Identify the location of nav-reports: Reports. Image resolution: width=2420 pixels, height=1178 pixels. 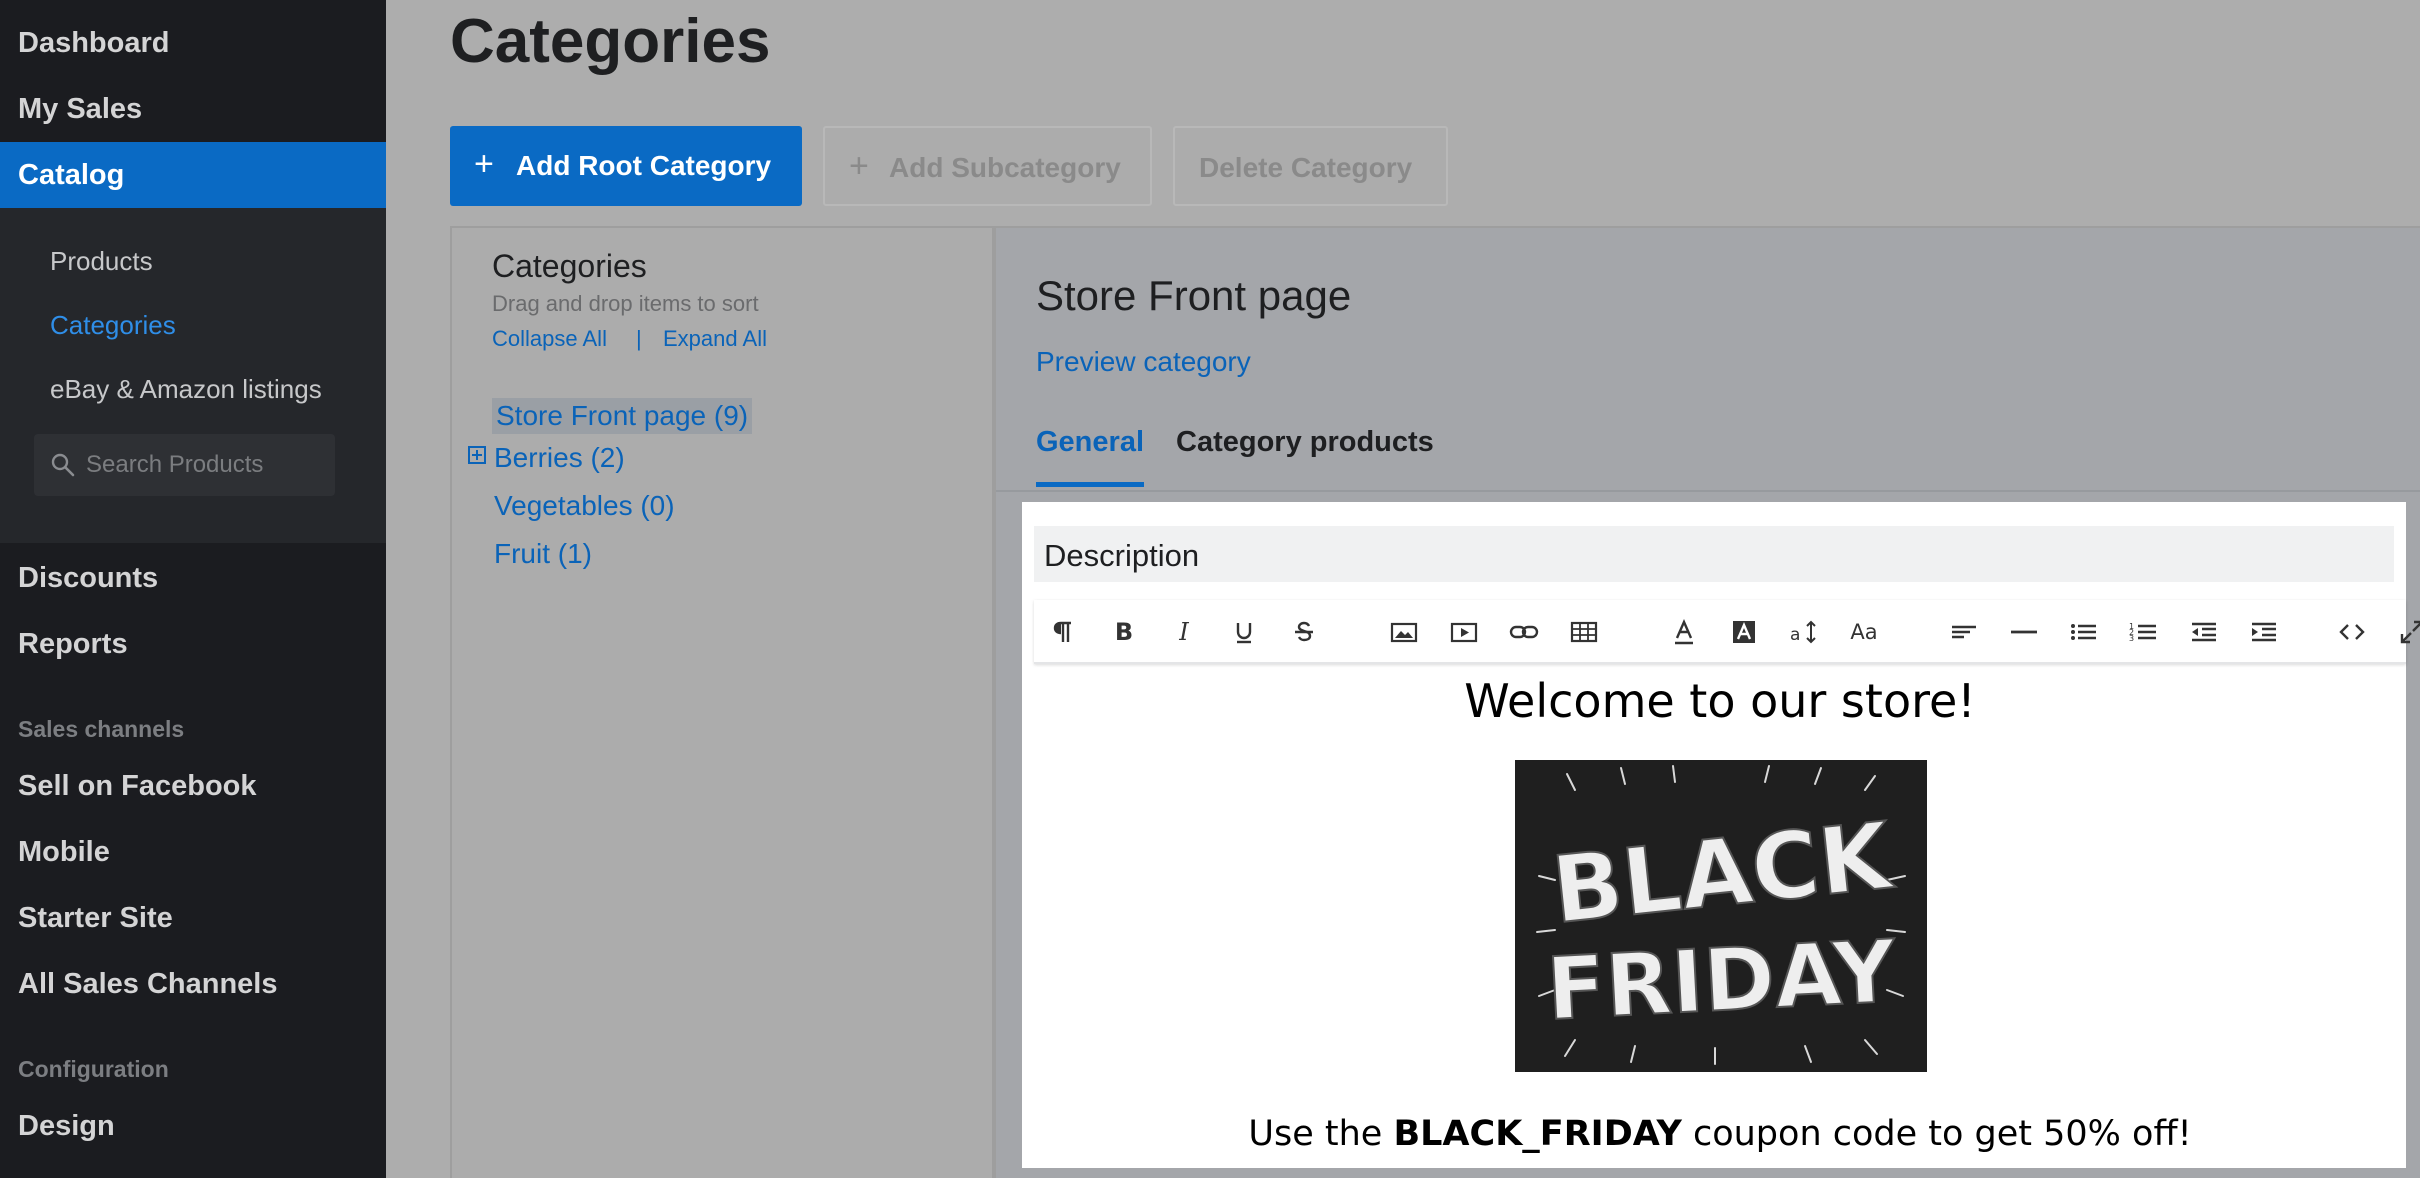
(73, 644).